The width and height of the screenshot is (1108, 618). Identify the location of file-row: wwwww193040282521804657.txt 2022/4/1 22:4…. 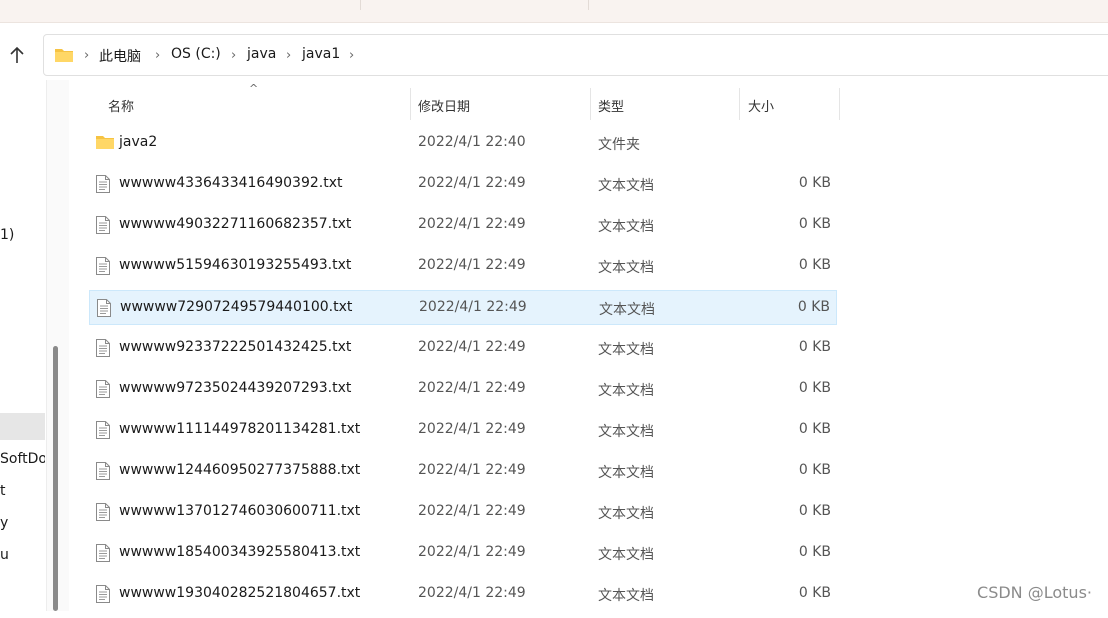
(463, 594).